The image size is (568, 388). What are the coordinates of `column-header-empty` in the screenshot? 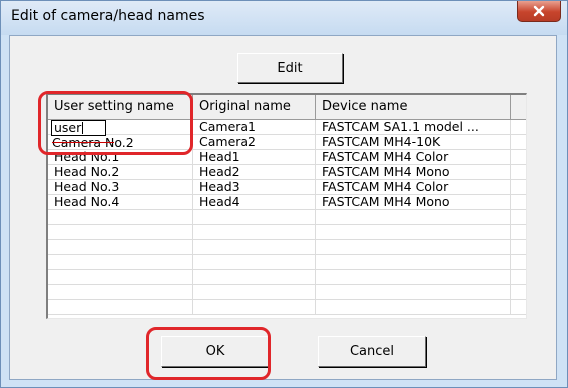 It's located at (518, 107).